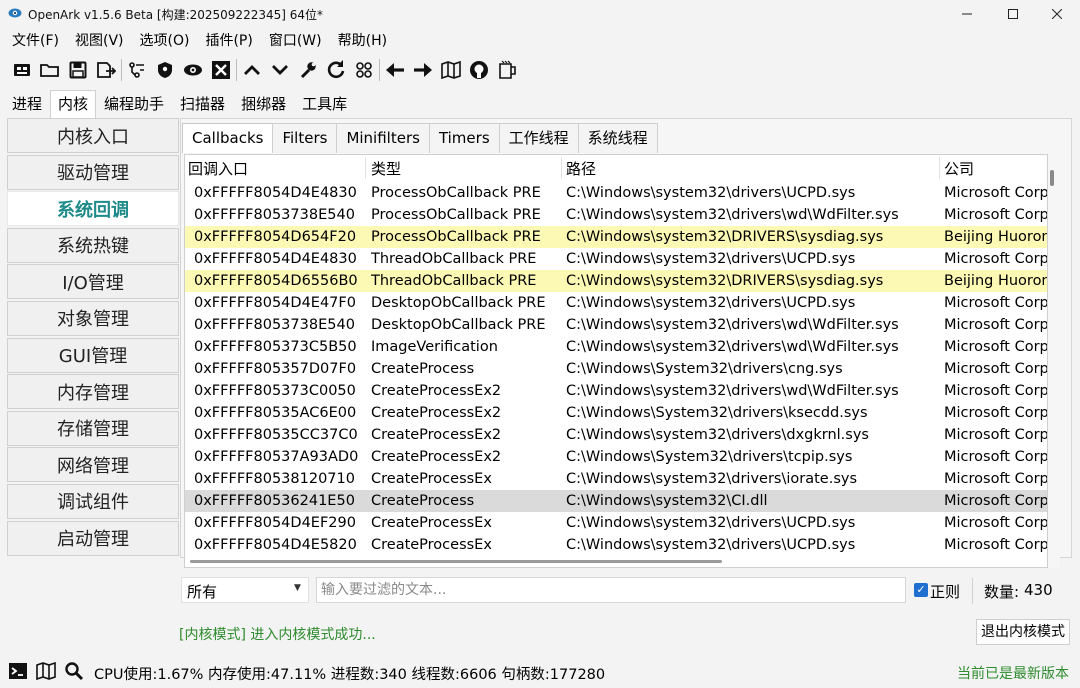  I want to click on open-button, so click(50, 70).